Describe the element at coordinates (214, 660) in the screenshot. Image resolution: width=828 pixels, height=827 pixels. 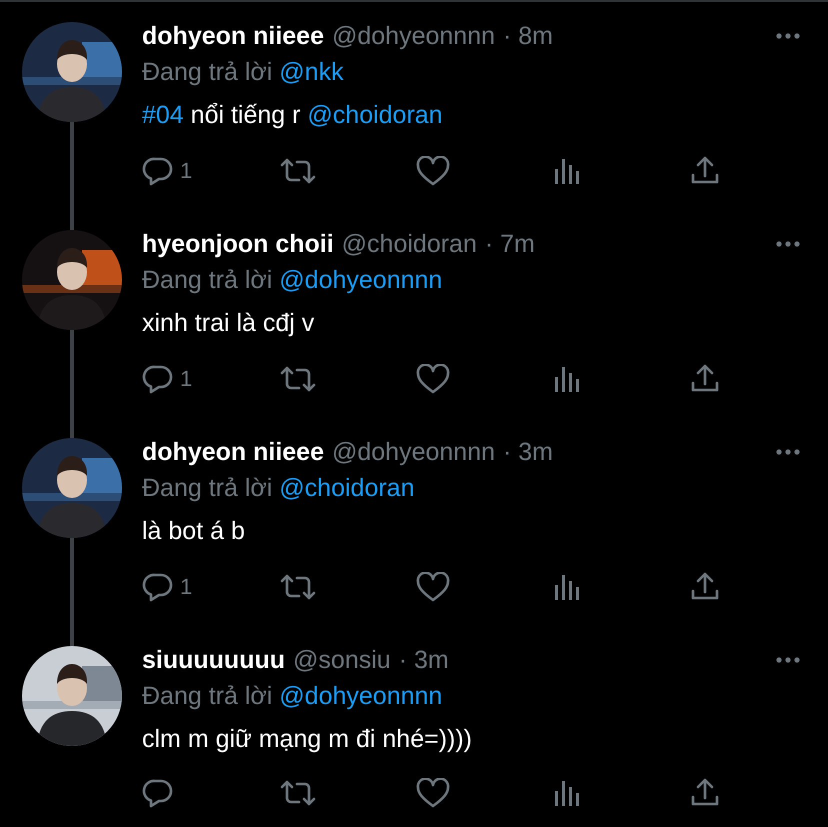
I see `display-name: siuuuuuuuu` at that location.